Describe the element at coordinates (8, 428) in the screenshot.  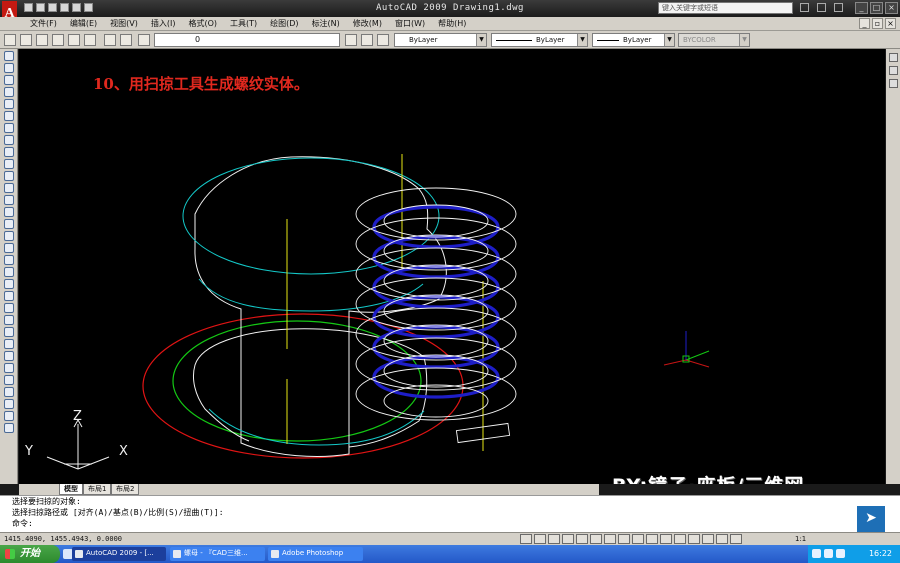
I see `render-icon` at that location.